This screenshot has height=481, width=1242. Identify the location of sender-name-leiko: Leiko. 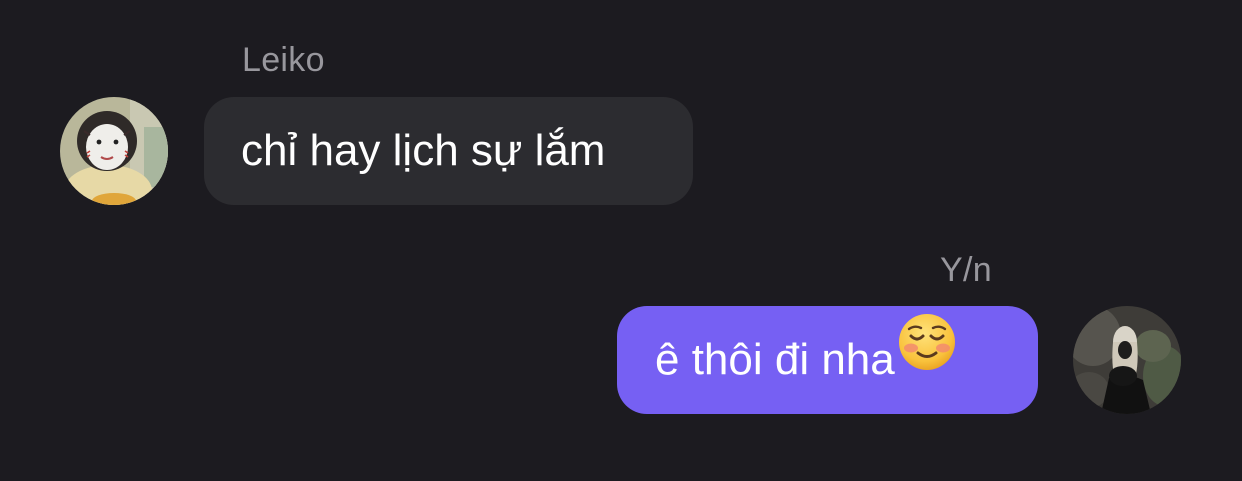
(283, 60).